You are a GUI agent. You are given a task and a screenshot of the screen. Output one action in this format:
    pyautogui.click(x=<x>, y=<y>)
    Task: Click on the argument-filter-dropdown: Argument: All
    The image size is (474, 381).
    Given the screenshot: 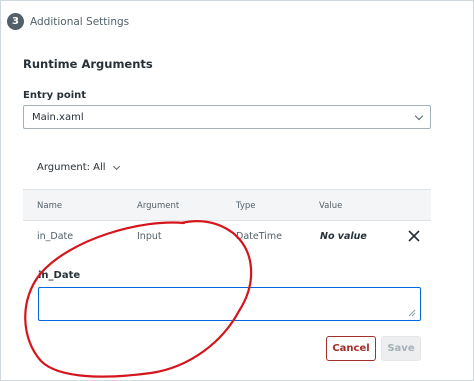 What is the action you would take?
    pyautogui.click(x=78, y=167)
    